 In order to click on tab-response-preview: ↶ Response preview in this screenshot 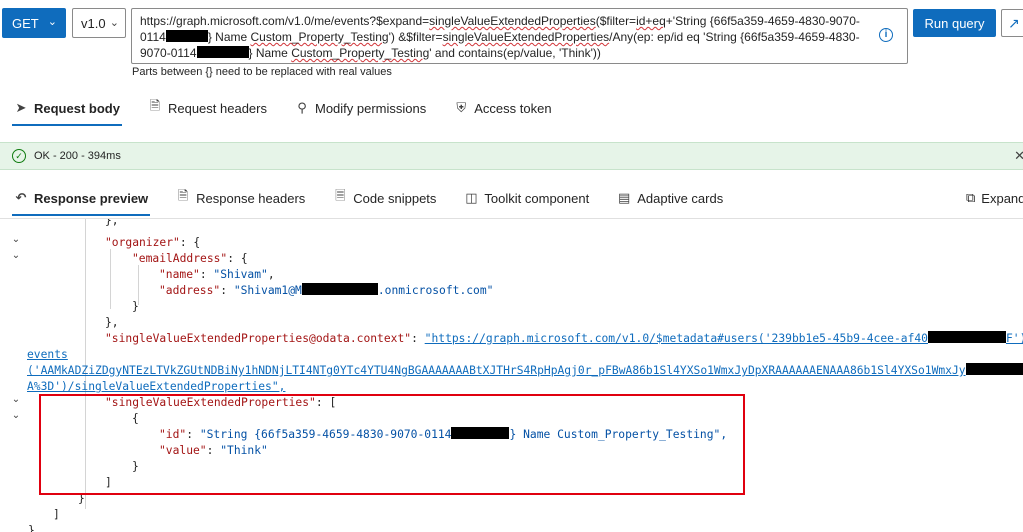, I will do `click(81, 198)`.